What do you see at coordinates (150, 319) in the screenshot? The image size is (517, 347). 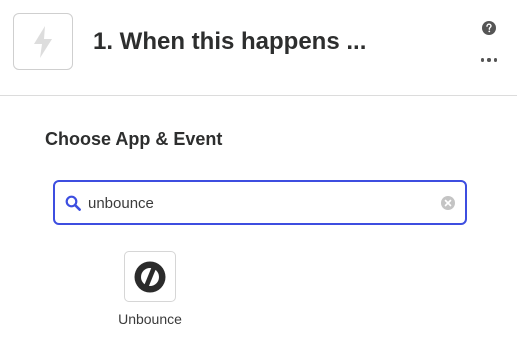 I see `app-result-label: Unbounce` at bounding box center [150, 319].